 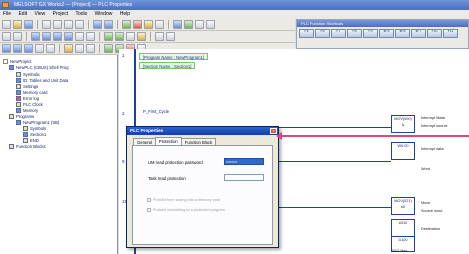 I want to click on paste-icon, so click(x=79, y=24).